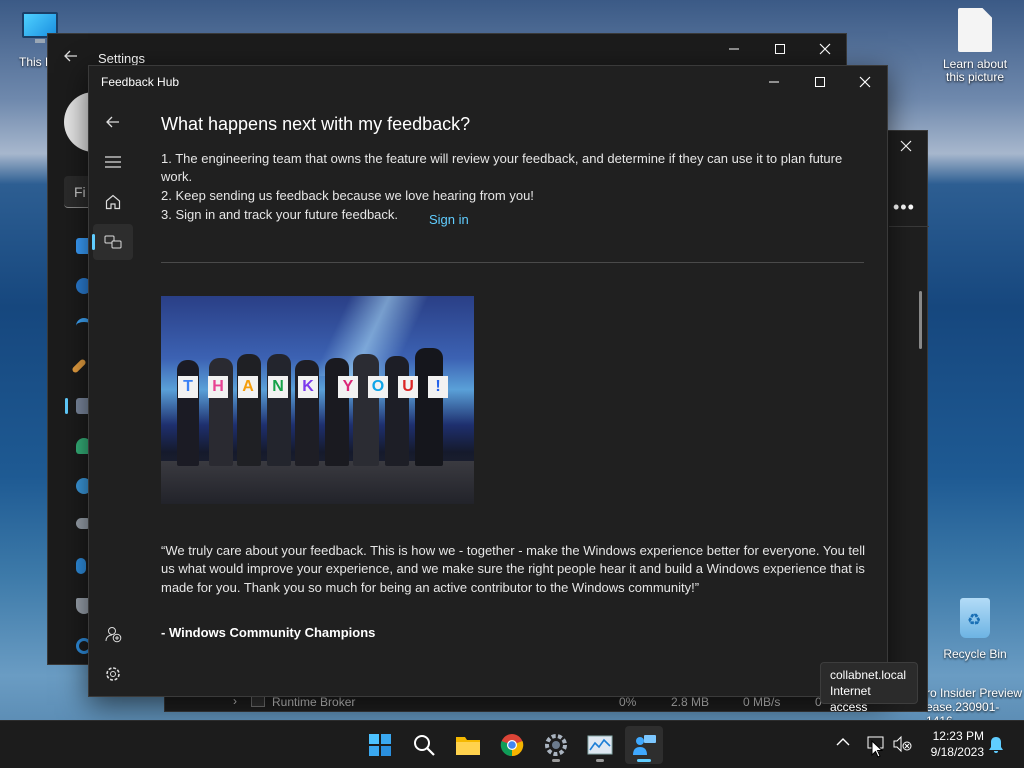 This screenshot has height=768, width=1024. I want to click on process-disk: 0 MB/s, so click(762, 702).